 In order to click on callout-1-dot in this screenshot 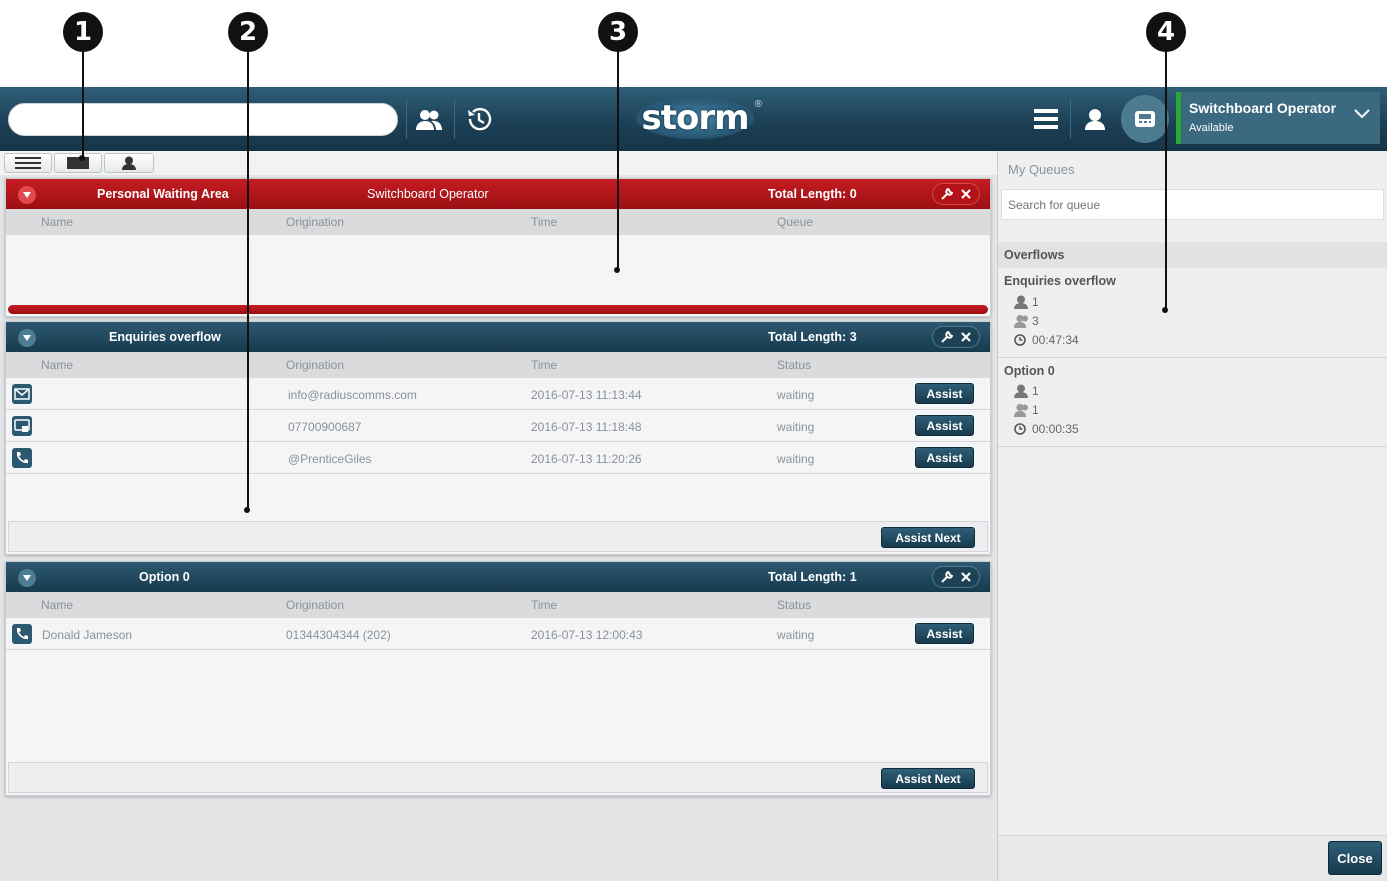, I will do `click(82, 158)`.